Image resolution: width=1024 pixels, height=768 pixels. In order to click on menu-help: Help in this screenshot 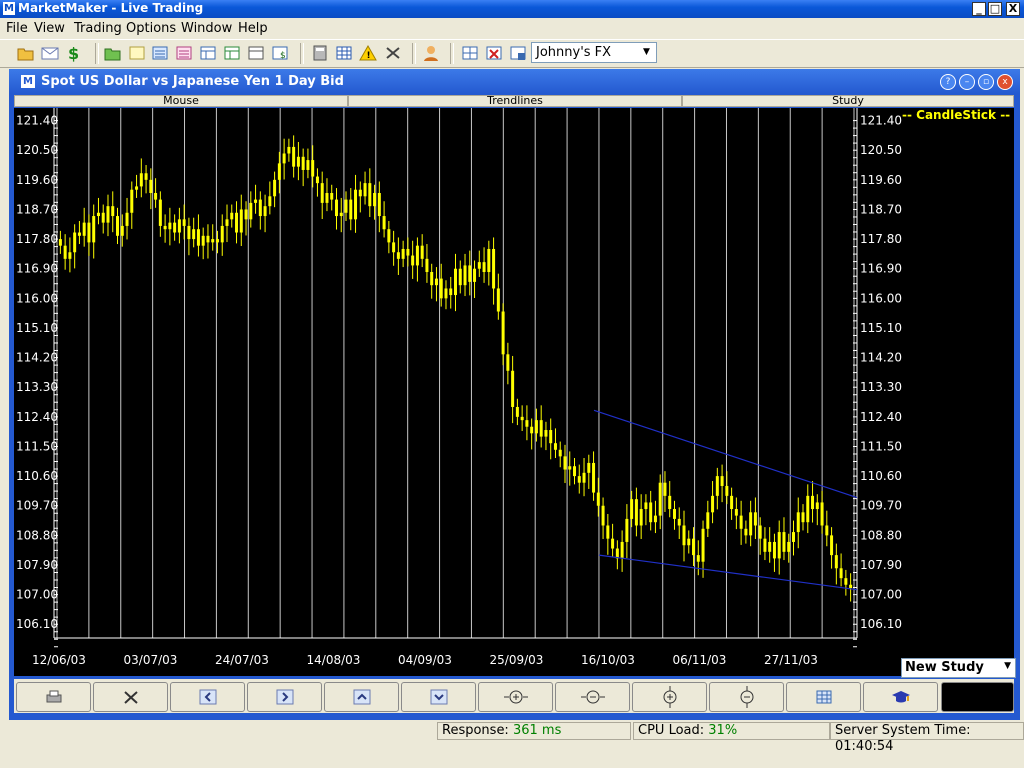, I will do `click(253, 28)`.